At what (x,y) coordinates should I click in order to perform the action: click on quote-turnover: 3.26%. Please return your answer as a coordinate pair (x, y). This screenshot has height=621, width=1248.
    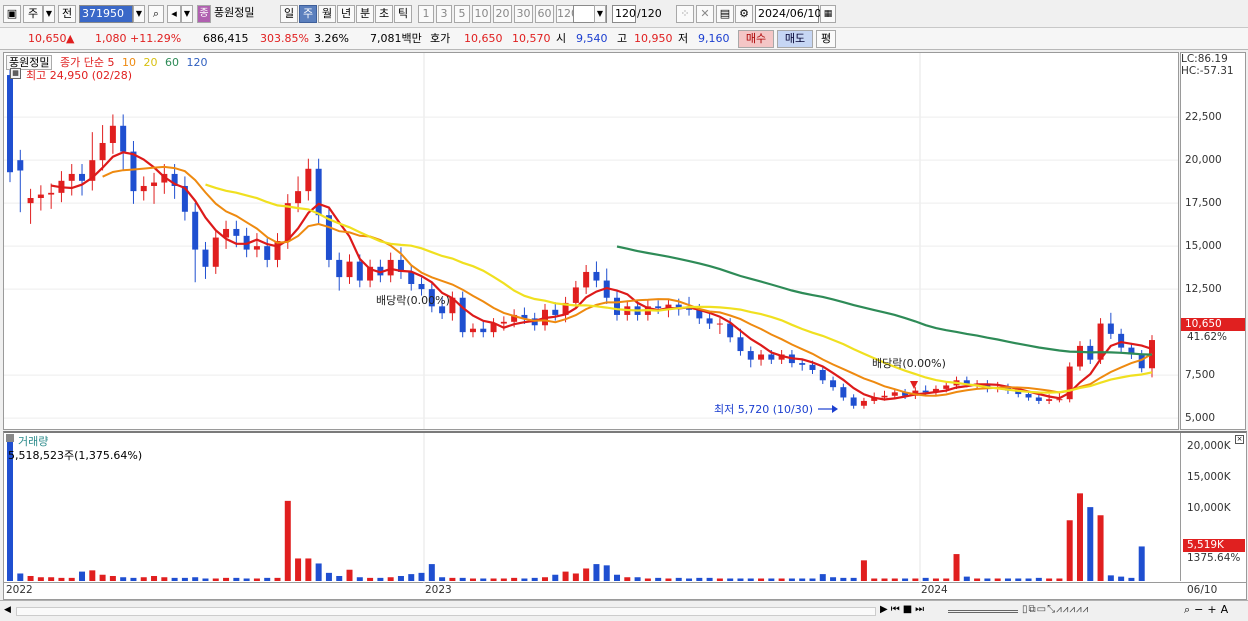
    Looking at the image, I should click on (331, 38).